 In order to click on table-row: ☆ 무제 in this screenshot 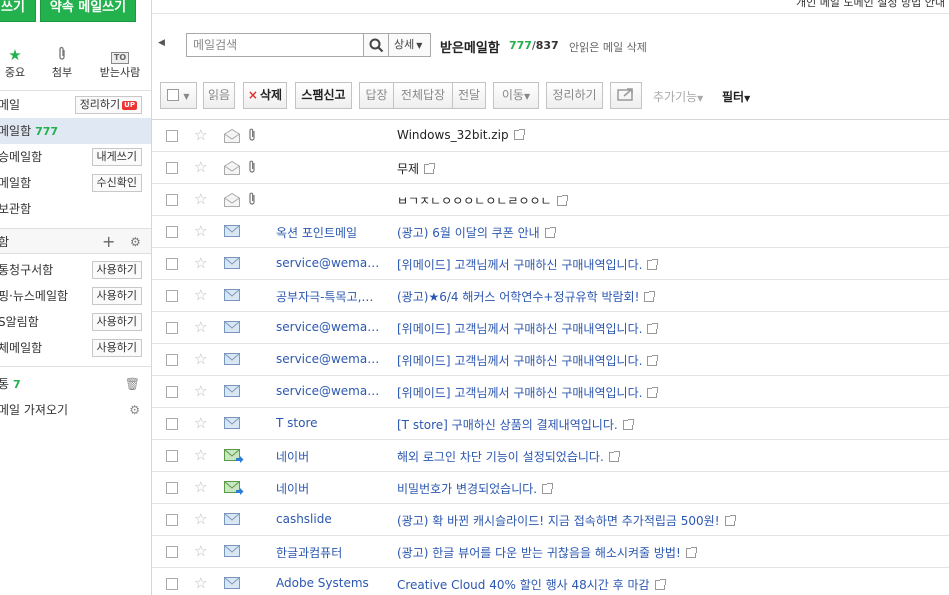, I will do `click(550, 168)`.